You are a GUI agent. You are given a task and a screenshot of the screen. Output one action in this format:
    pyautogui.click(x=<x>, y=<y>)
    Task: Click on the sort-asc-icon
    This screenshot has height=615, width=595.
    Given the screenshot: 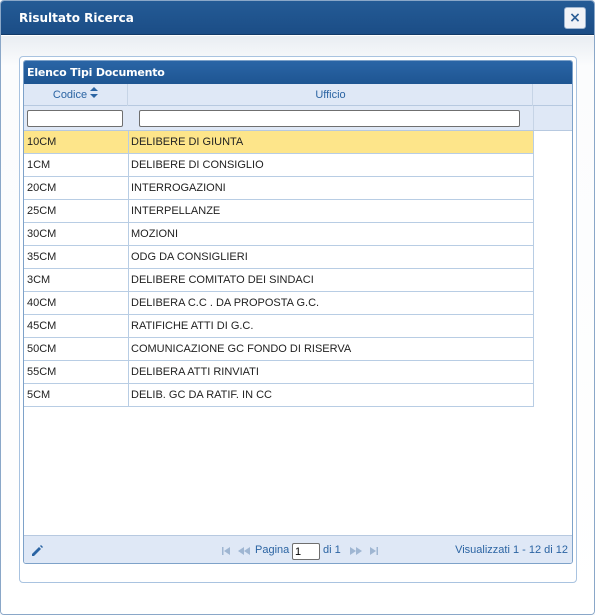 What is the action you would take?
    pyautogui.click(x=94, y=95)
    